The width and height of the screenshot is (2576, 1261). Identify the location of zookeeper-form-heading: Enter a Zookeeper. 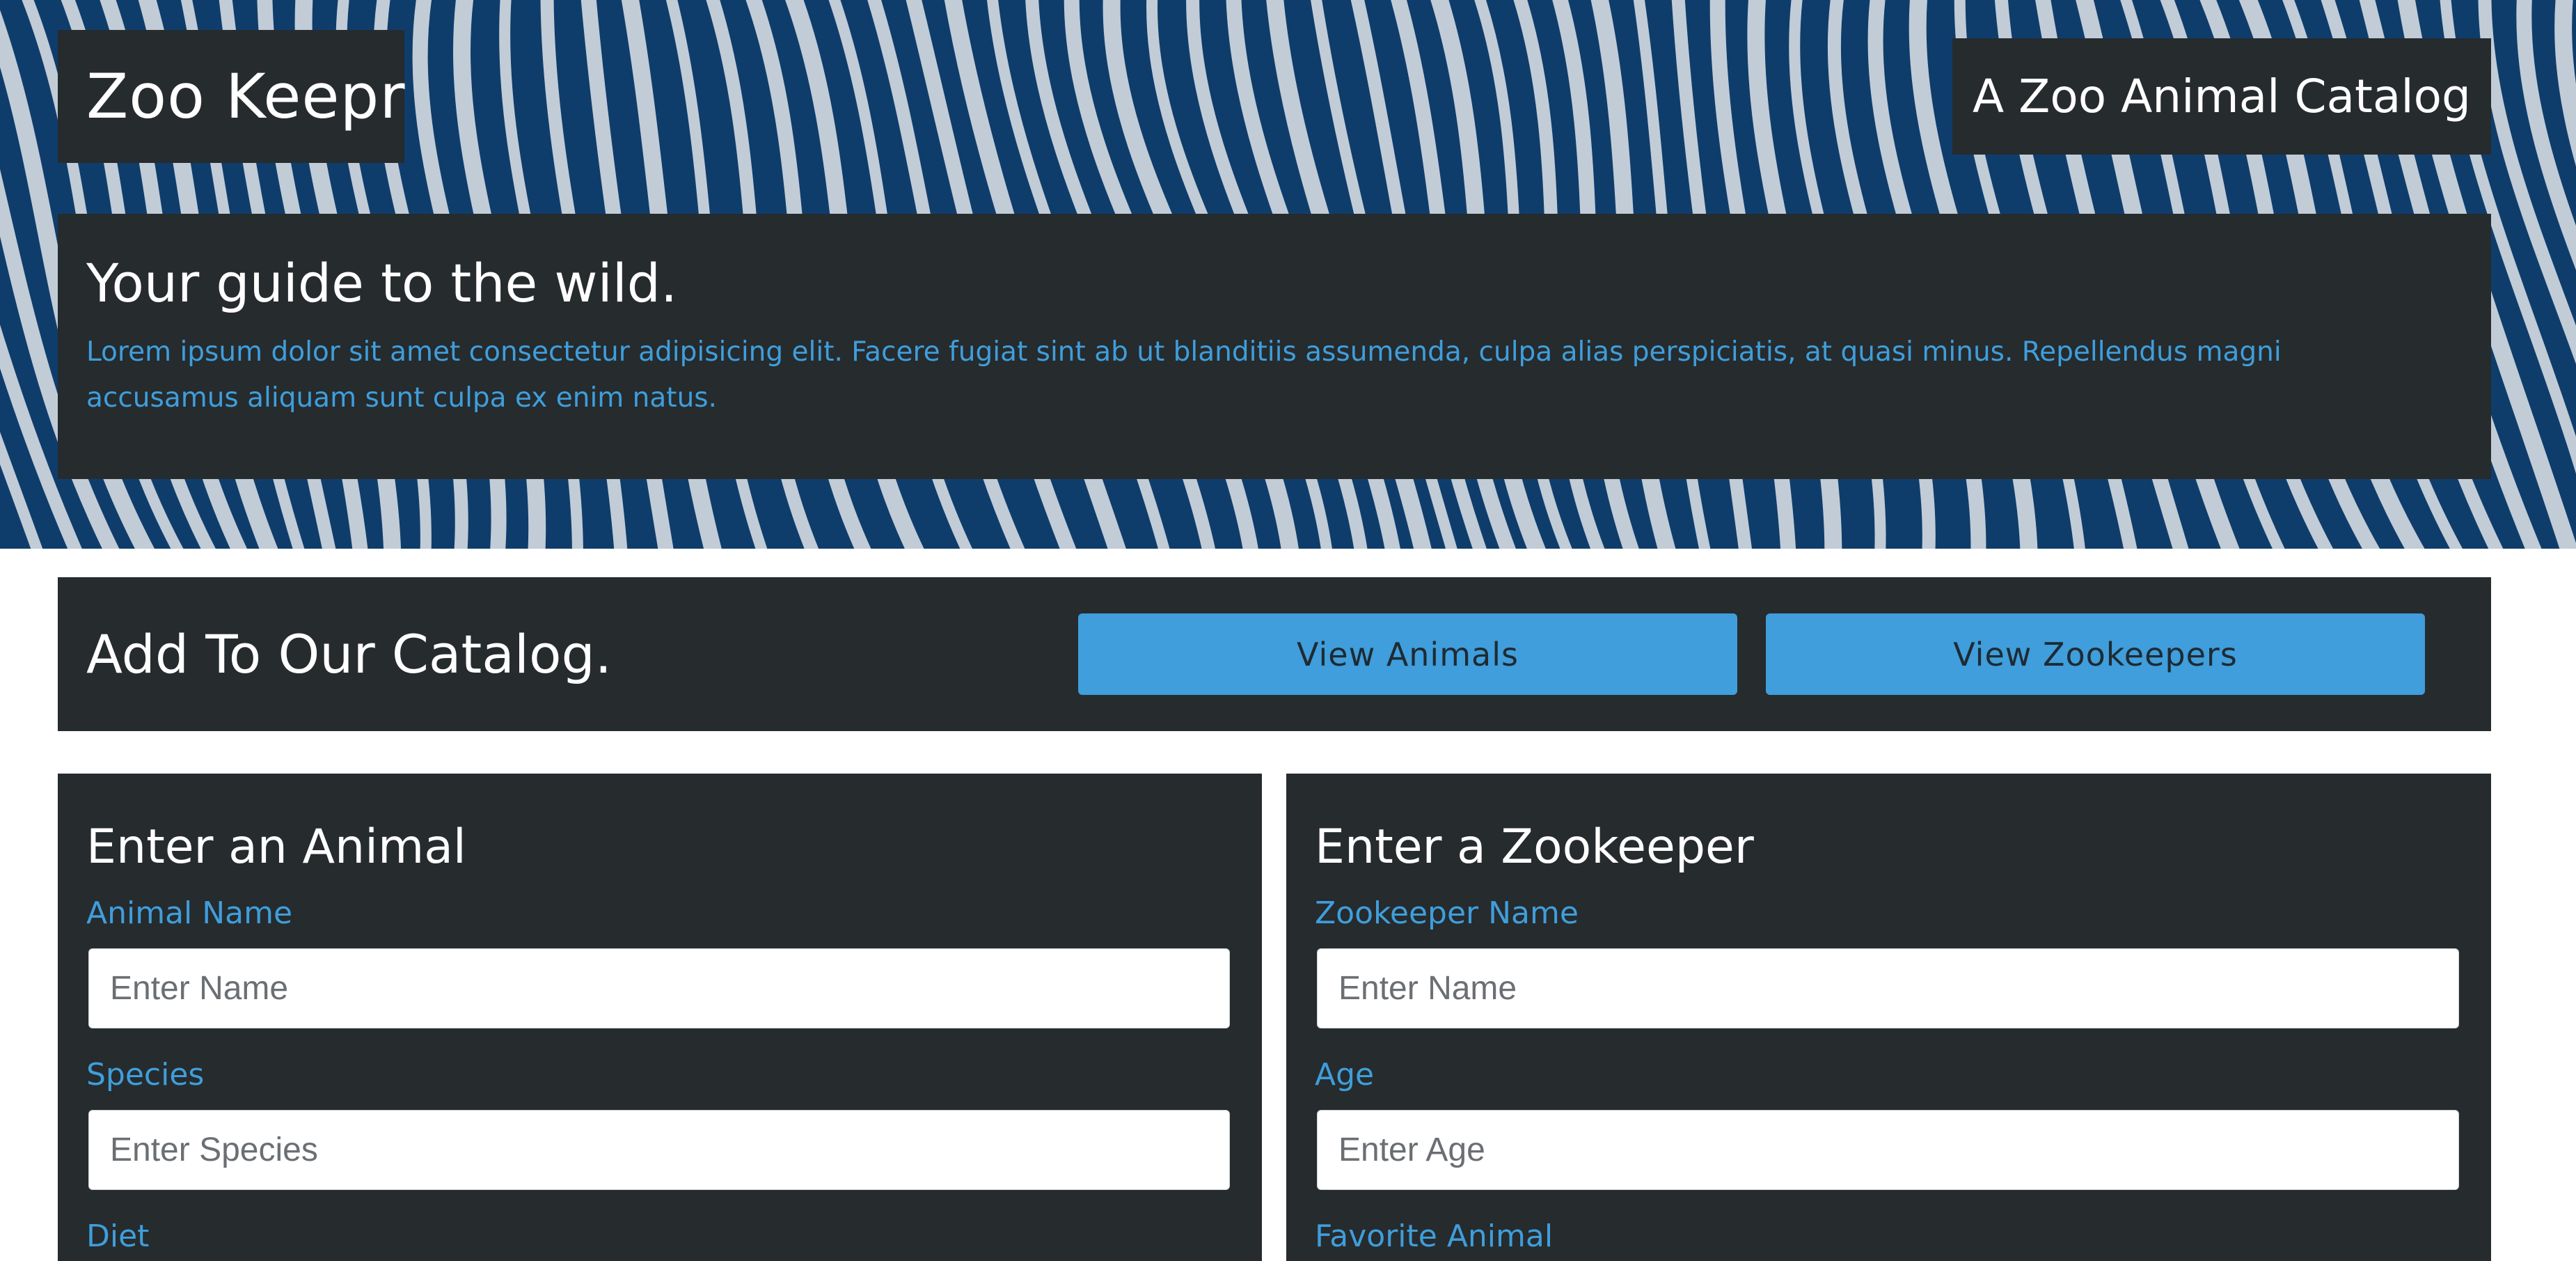
(1534, 847).